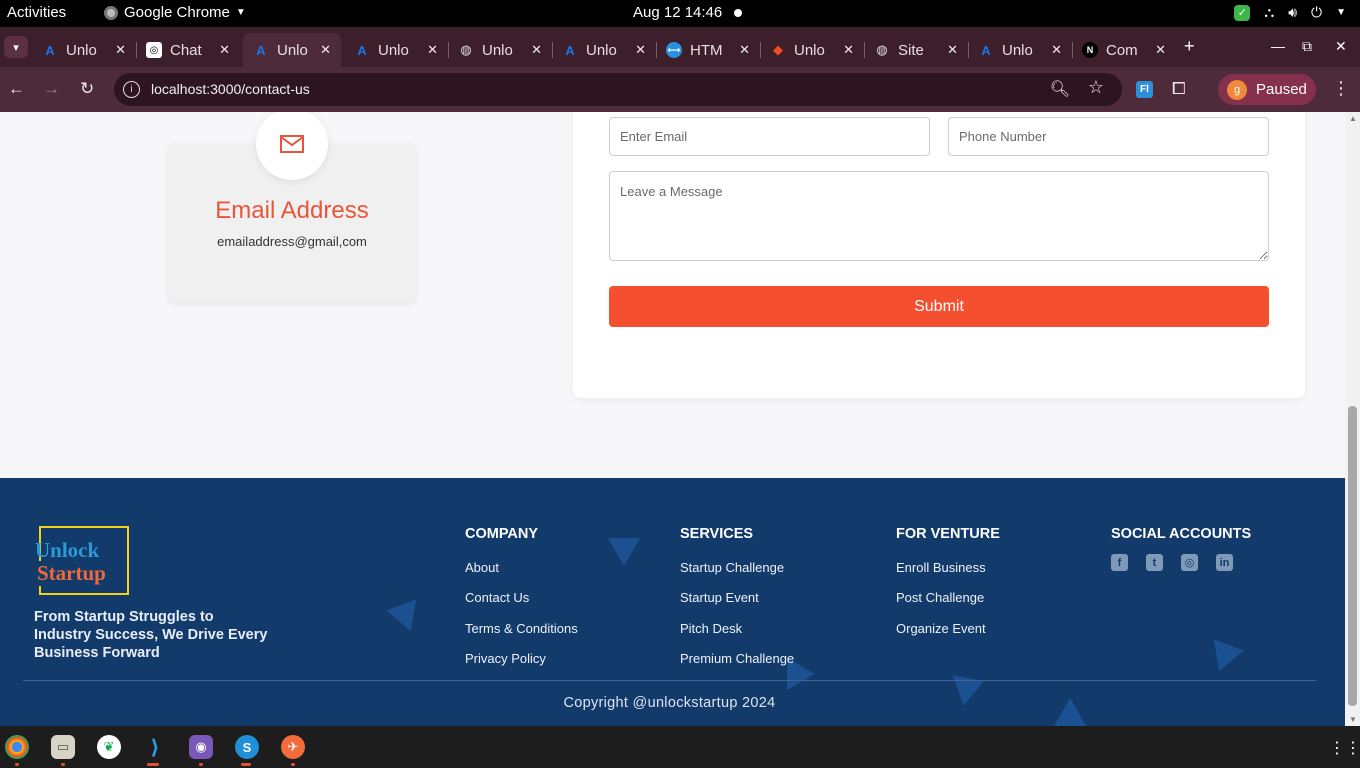 The image size is (1360, 768). Describe the element at coordinates (1341, 12) in the screenshot. I see `chevron-down-icon: ▼` at that location.